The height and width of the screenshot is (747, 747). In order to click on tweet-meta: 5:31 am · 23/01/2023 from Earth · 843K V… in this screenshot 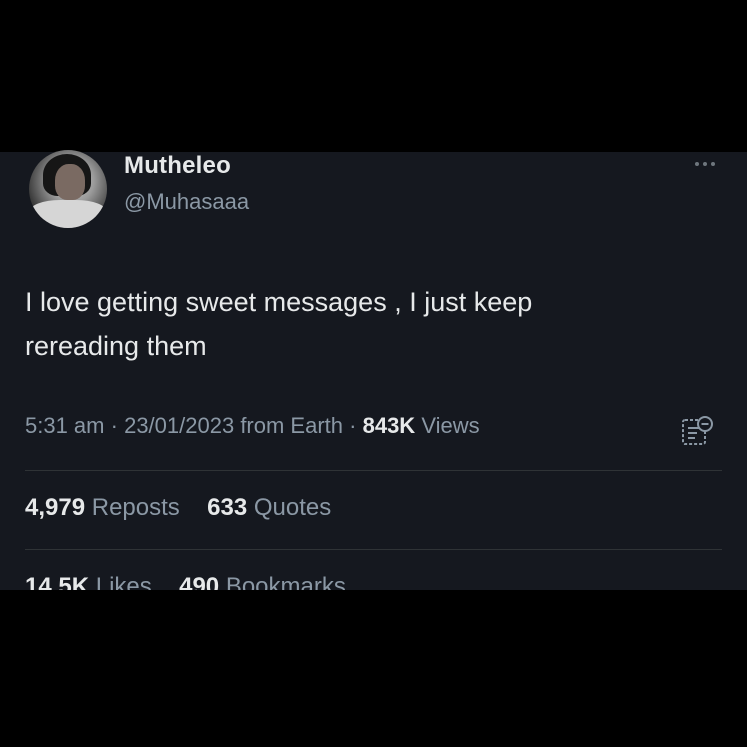, I will do `click(252, 426)`.